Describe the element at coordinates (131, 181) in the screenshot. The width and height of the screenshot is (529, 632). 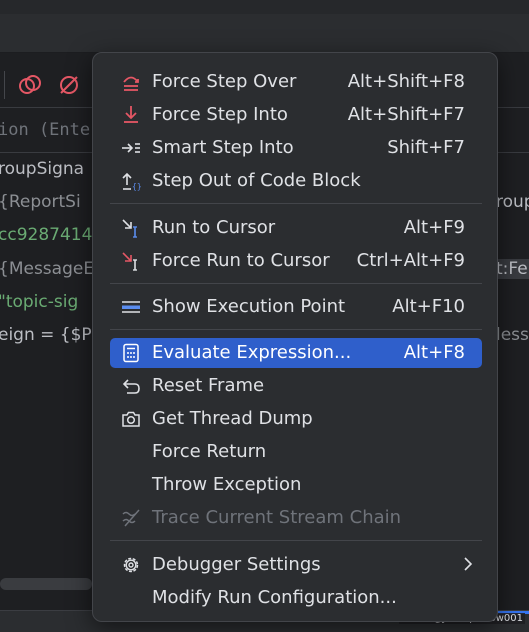
I see `step-out-code-block-icon: {}` at that location.